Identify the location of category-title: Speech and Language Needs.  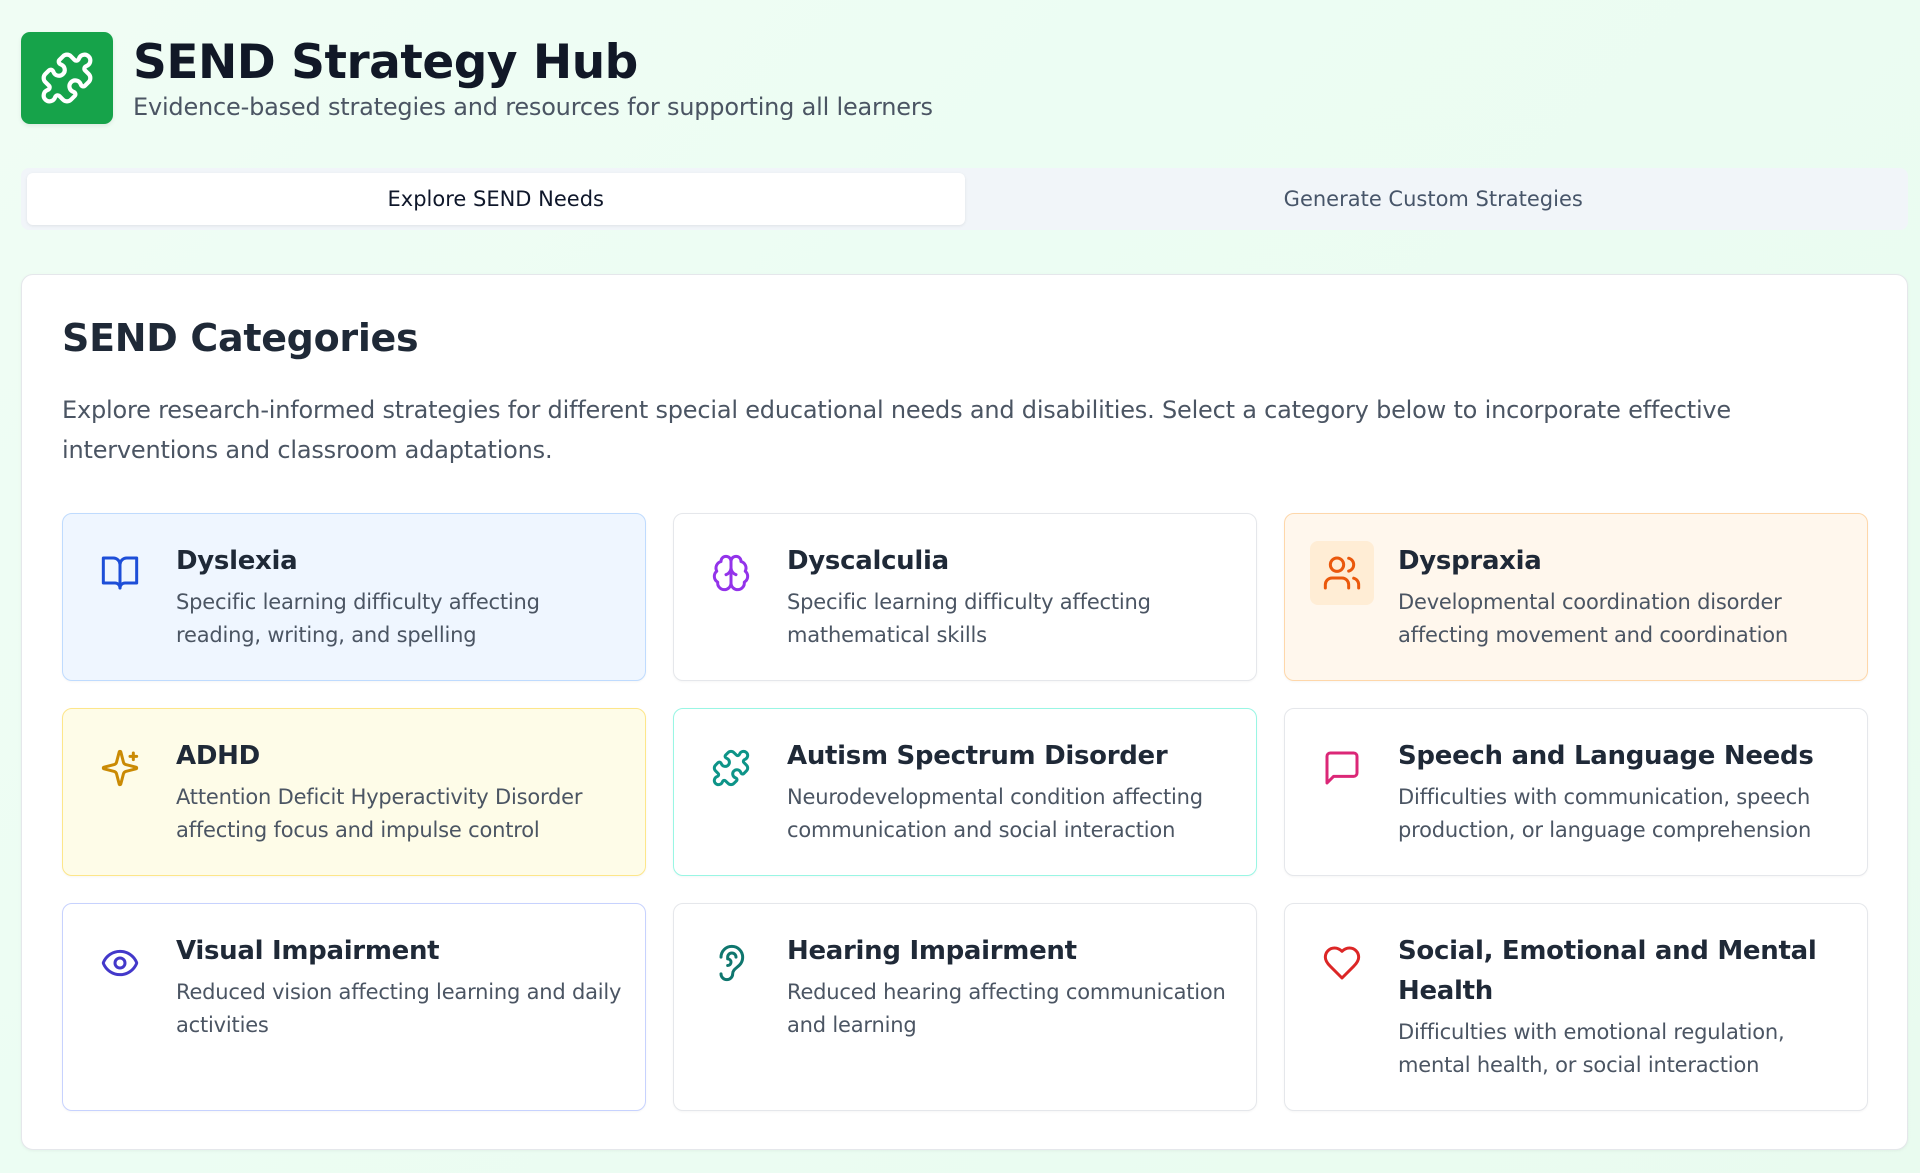
(1606, 756).